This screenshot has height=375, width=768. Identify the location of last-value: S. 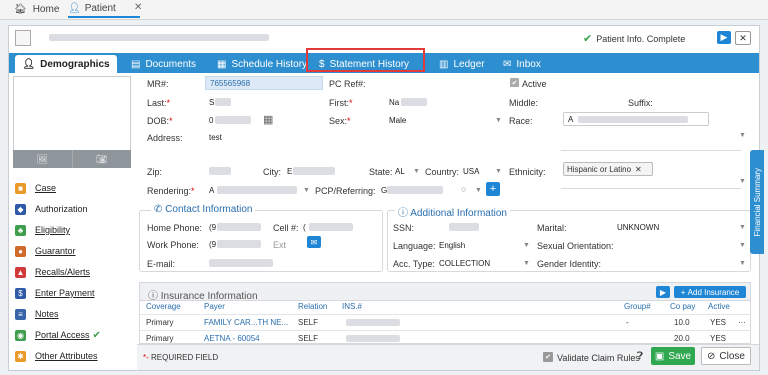
(211, 102).